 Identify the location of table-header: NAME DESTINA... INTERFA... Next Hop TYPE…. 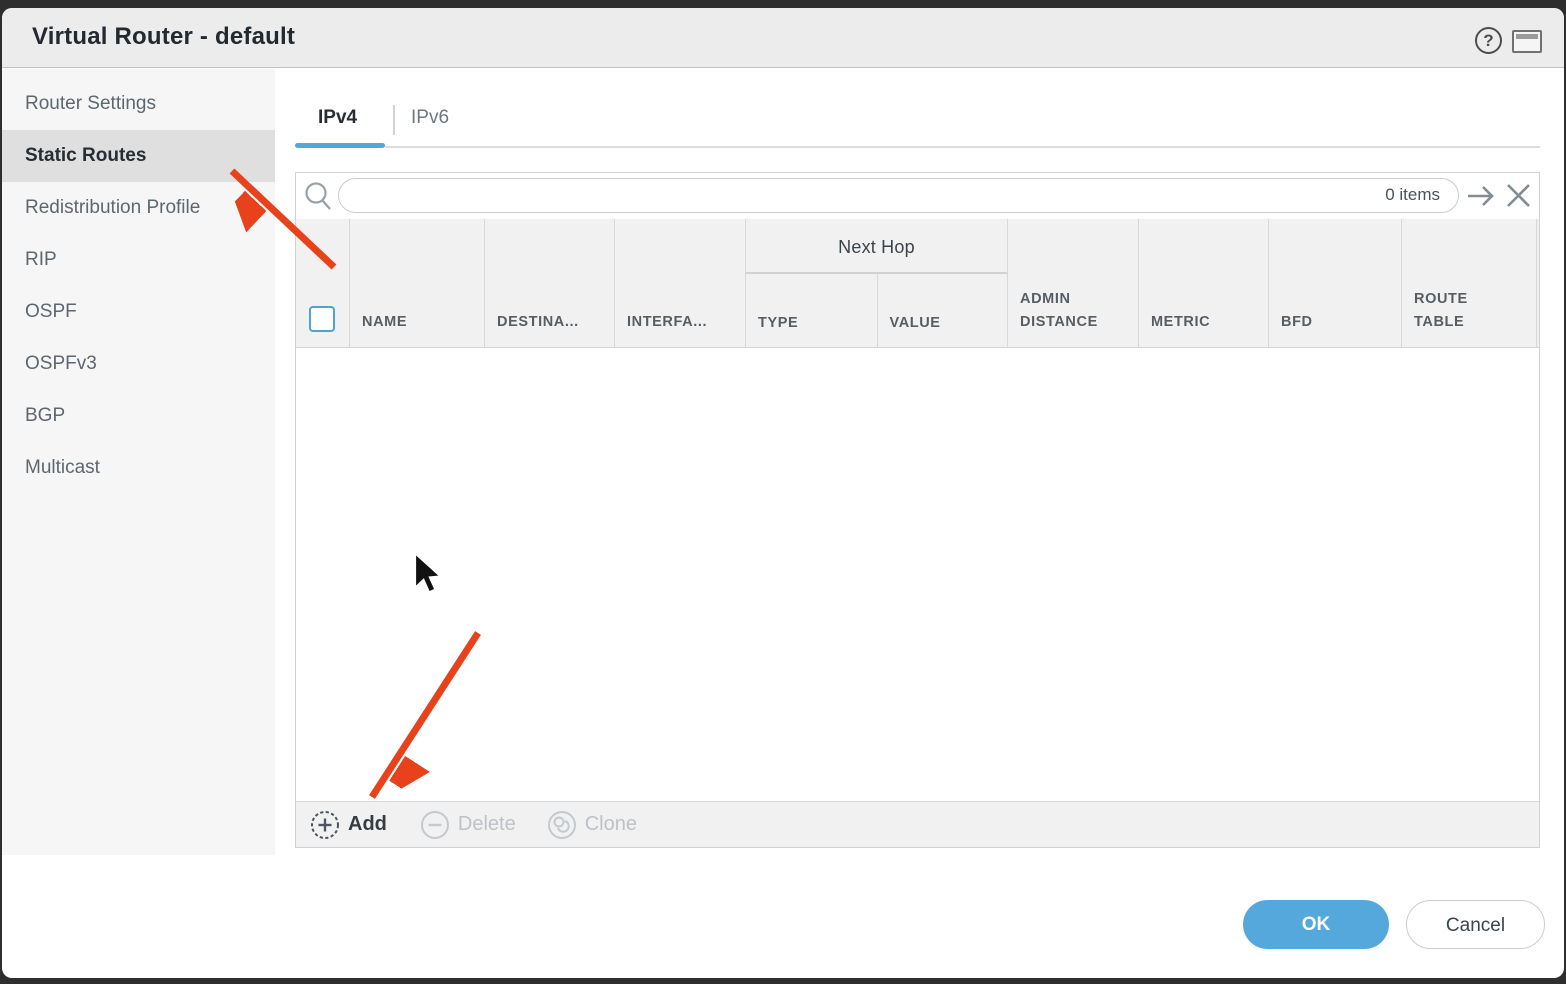
(917, 283).